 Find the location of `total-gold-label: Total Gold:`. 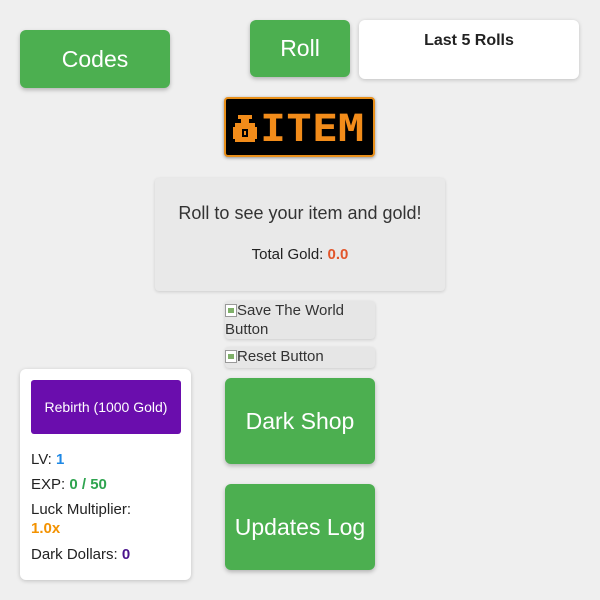

total-gold-label: Total Gold: is located at coordinates (287, 254).